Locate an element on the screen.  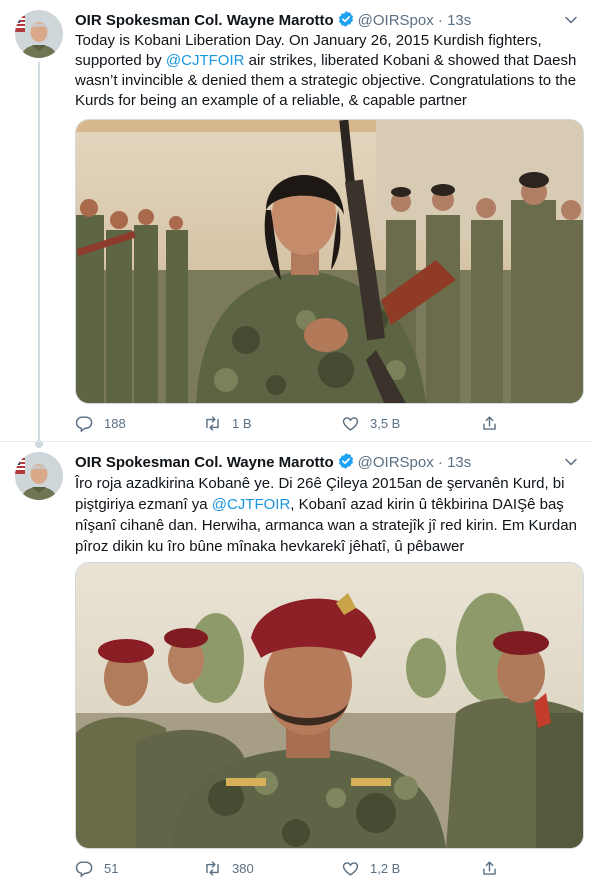
like-button: 3,5 B is located at coordinates (370, 423).